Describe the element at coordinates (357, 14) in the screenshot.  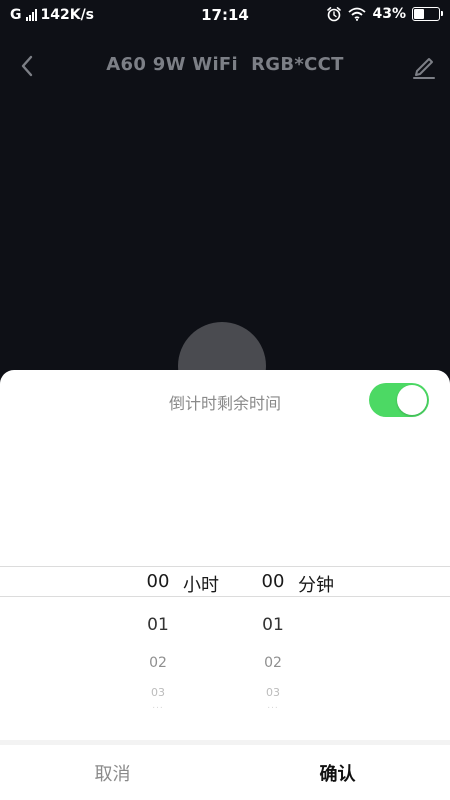
I see `wifi-icon` at that location.